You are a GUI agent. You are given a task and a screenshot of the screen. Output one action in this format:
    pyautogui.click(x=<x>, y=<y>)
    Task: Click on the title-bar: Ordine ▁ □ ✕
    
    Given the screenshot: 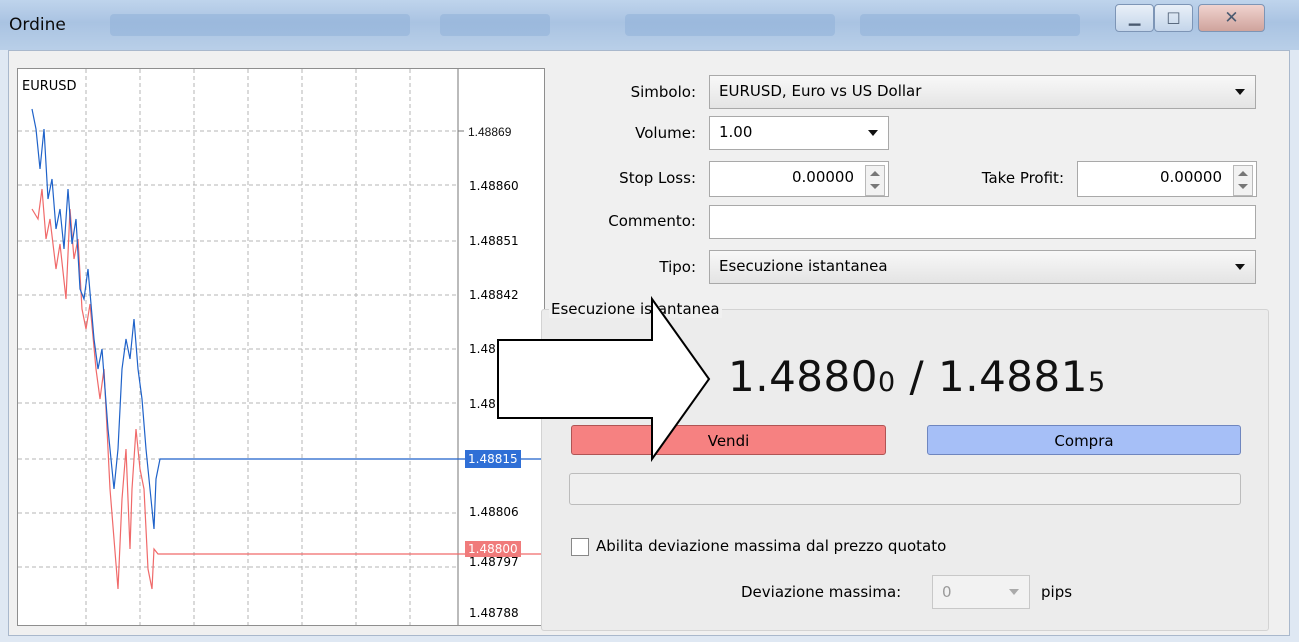 What is the action you would take?
    pyautogui.click(x=649, y=25)
    